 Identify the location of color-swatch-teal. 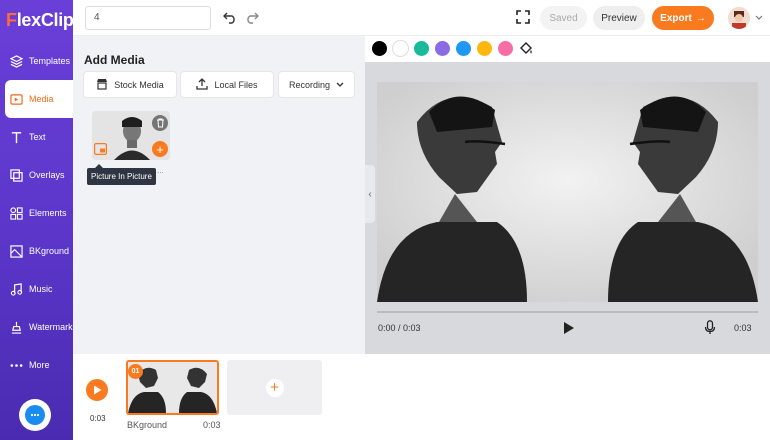
(421, 48).